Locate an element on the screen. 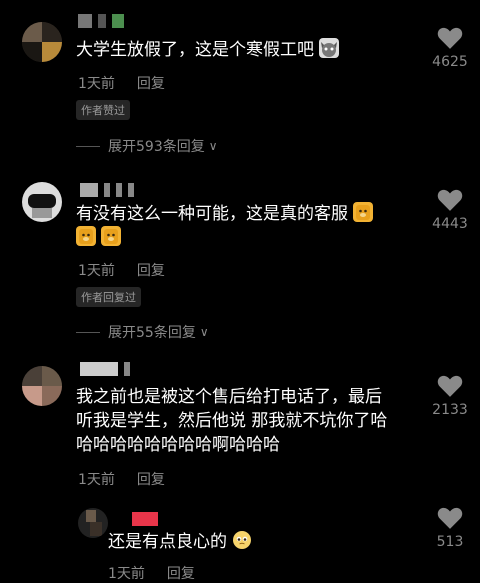 The height and width of the screenshot is (583, 480). comment-text: 还是有点良心的 is located at coordinates (180, 542).